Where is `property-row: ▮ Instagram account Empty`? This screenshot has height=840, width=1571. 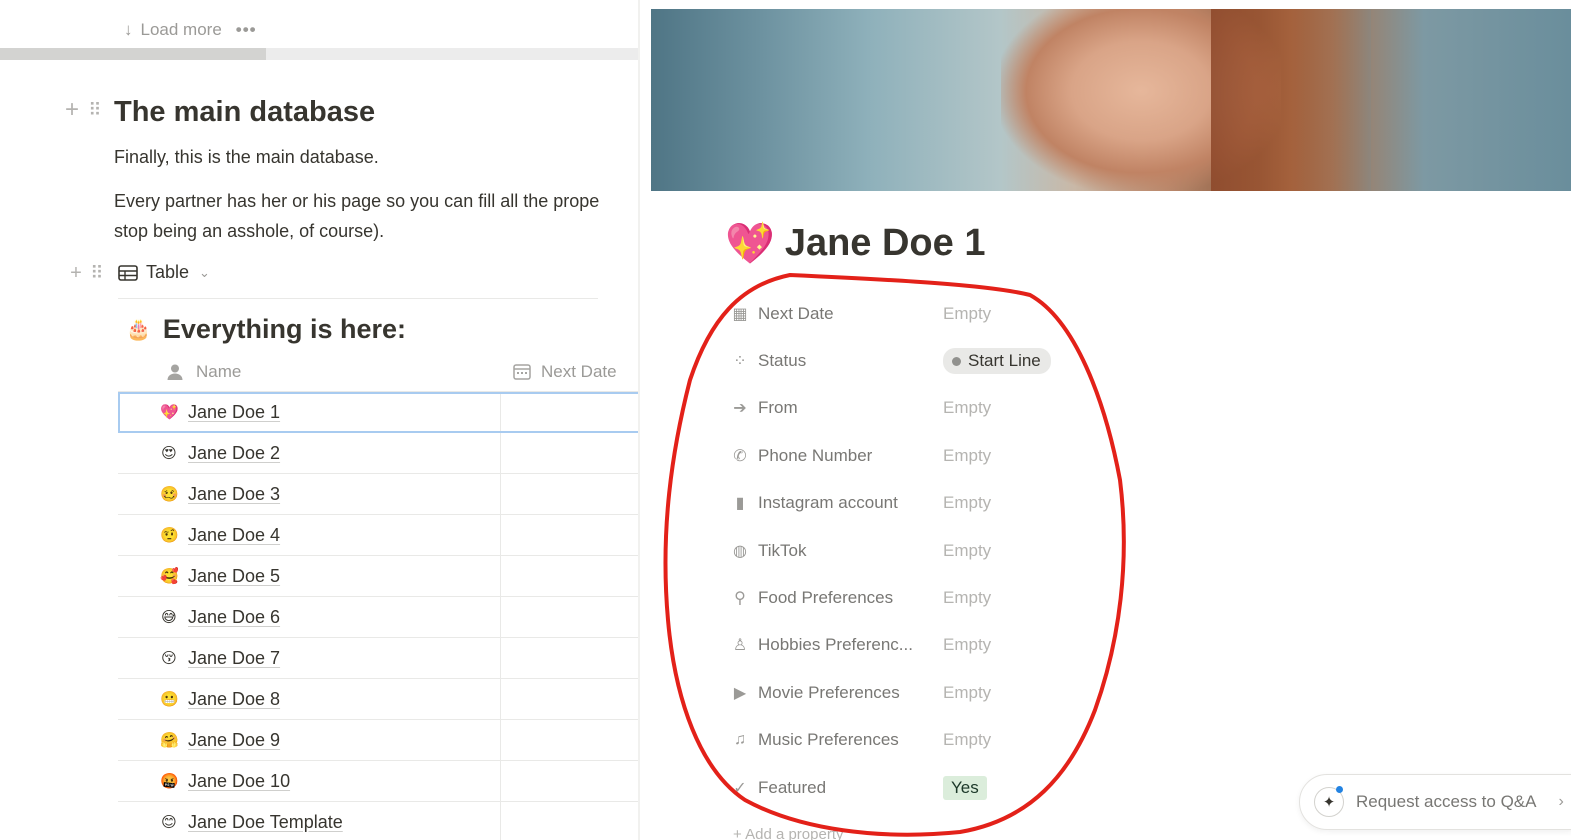
property-row: ▮ Instagram account Empty is located at coordinates (939, 503).